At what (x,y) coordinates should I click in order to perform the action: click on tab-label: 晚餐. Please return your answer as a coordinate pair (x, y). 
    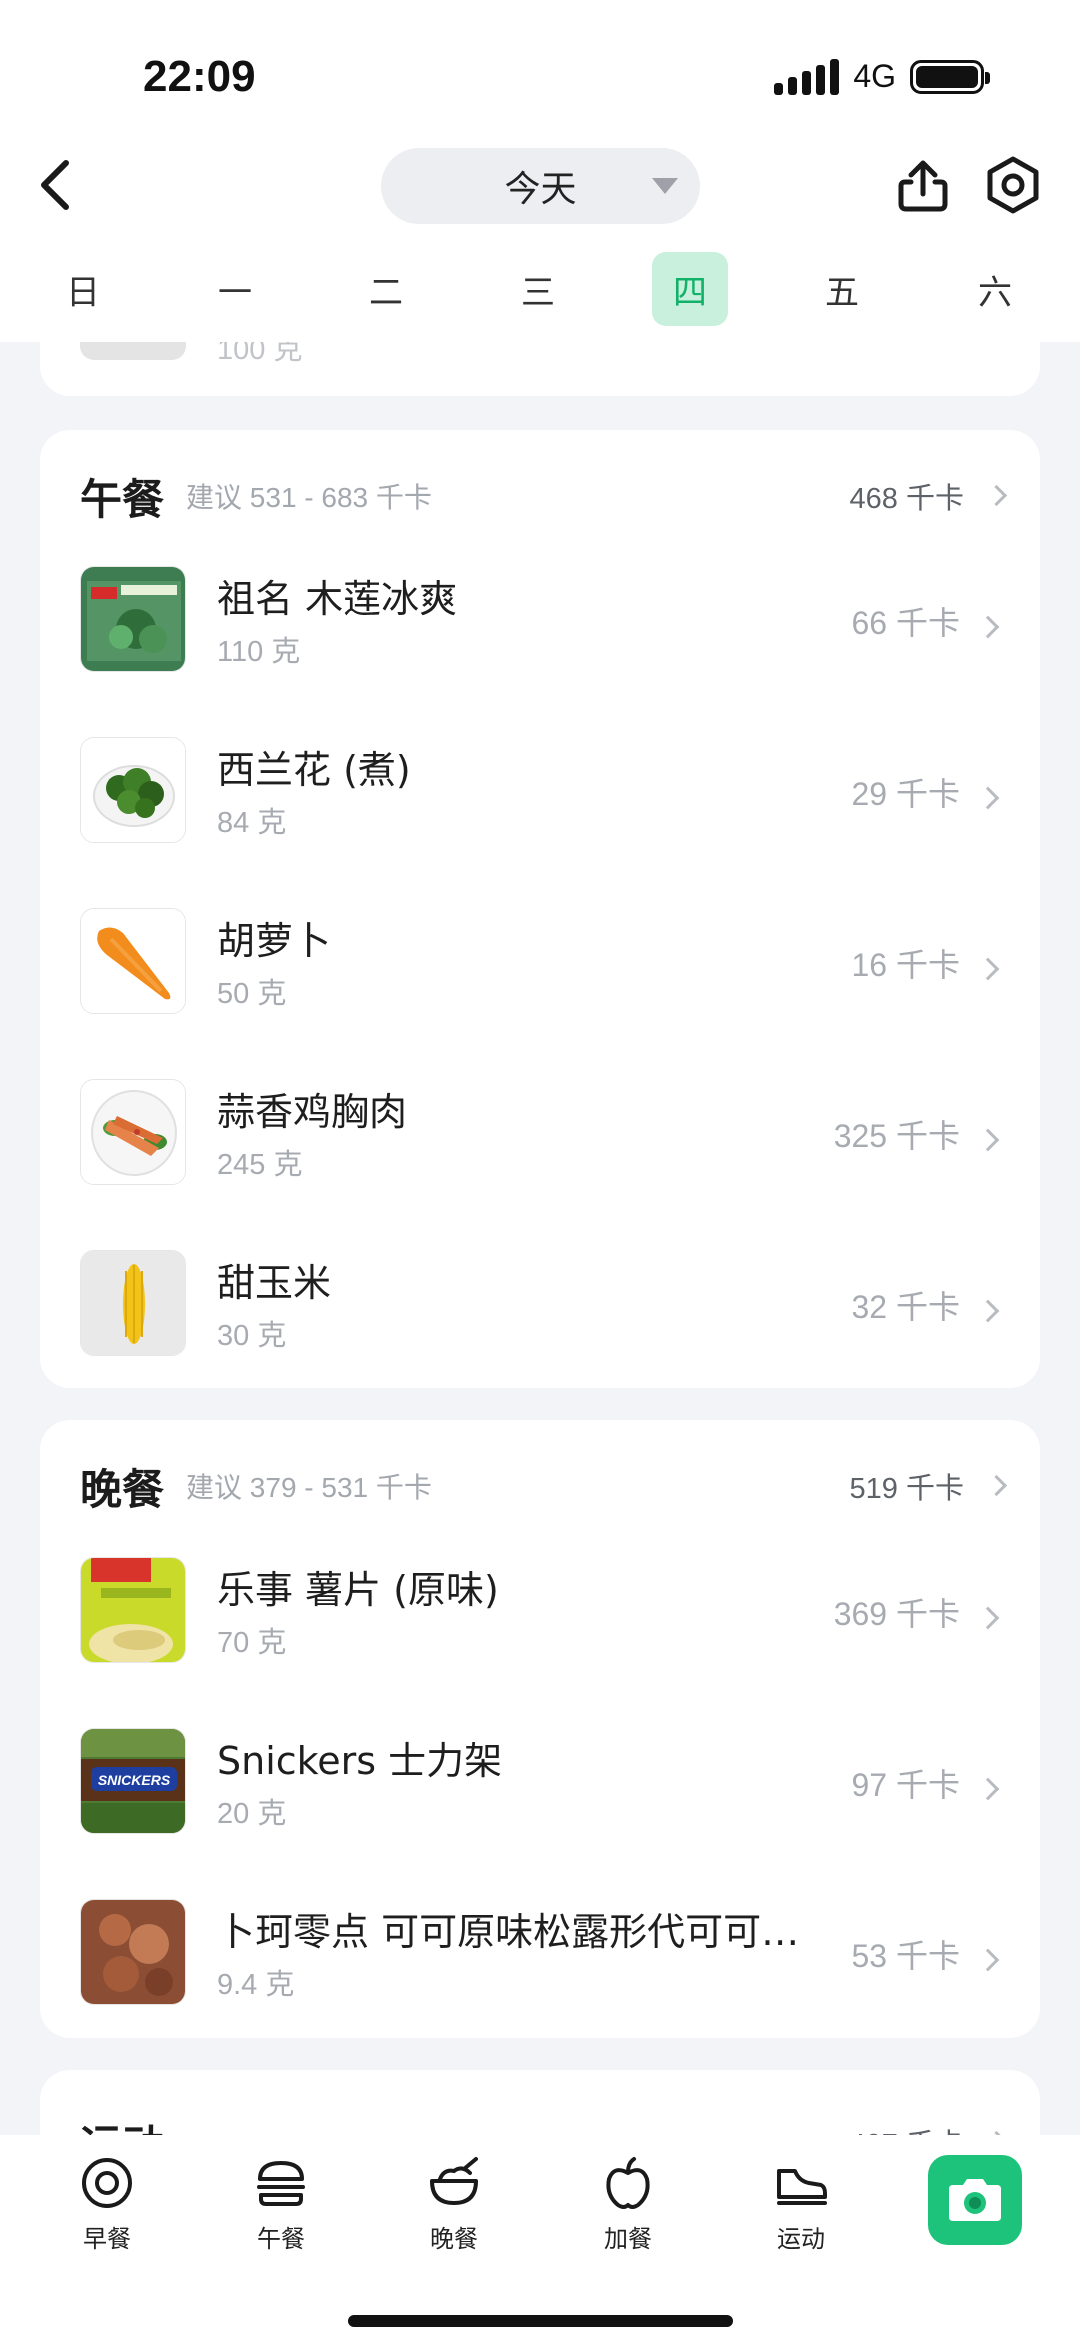
    Looking at the image, I should click on (454, 2239).